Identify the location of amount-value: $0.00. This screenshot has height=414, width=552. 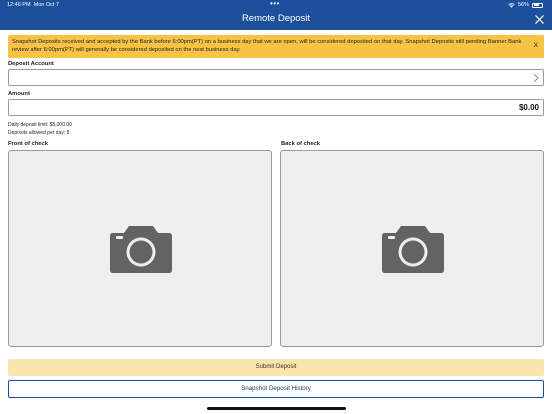
(528, 107).